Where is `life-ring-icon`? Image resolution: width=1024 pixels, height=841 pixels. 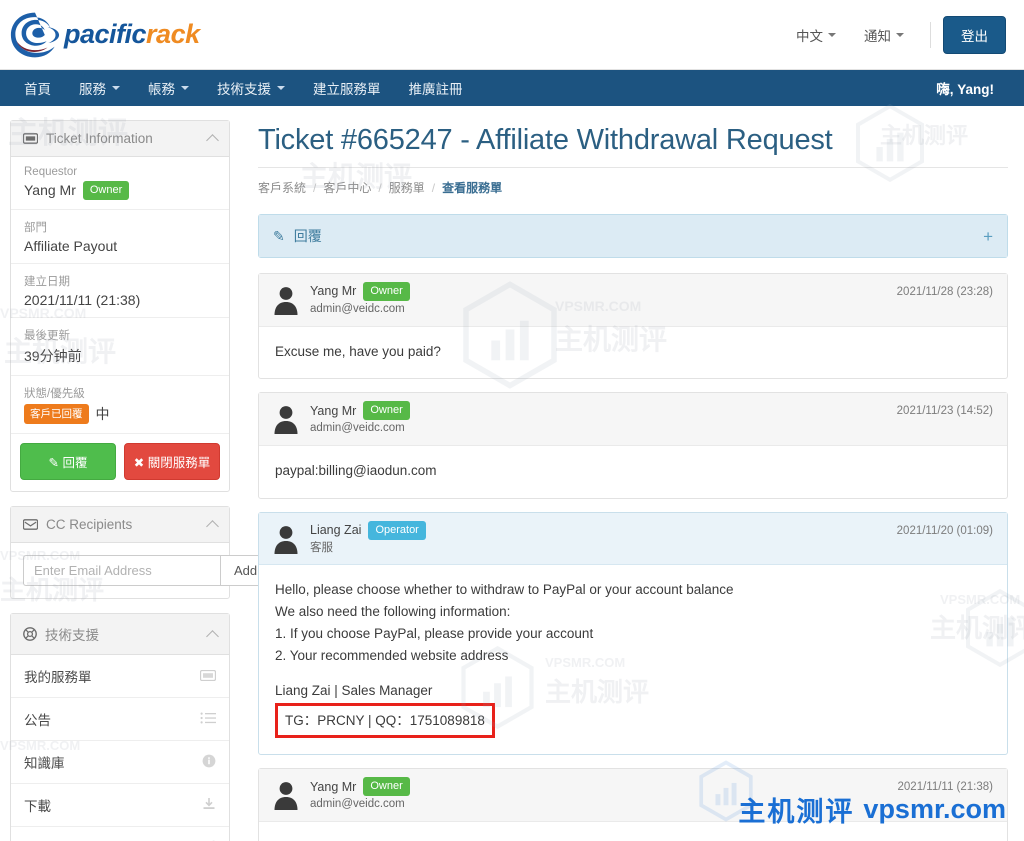 life-ring-icon is located at coordinates (30, 634).